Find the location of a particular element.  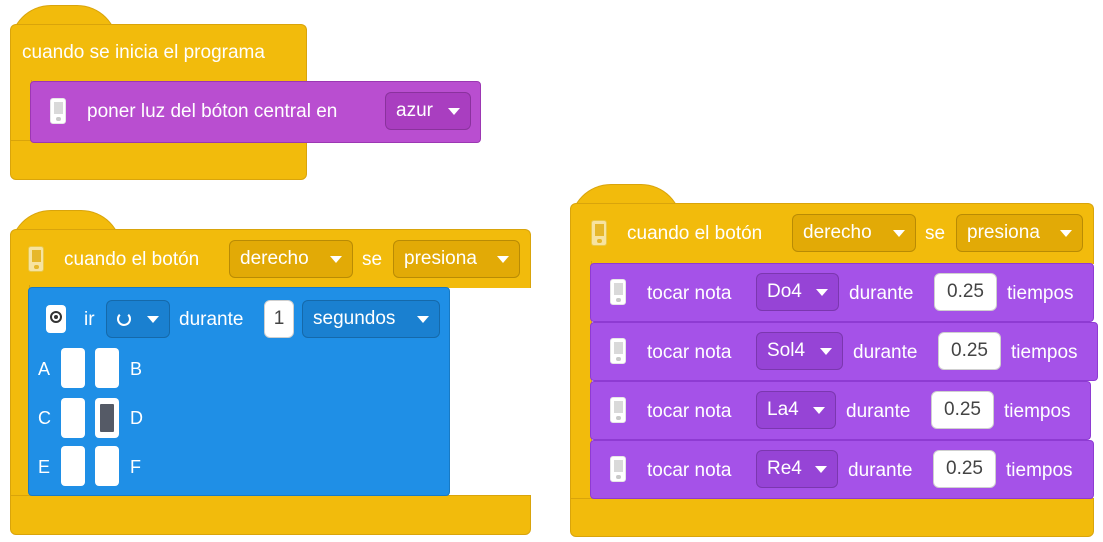

note-value: Re4 is located at coordinates (784, 468).